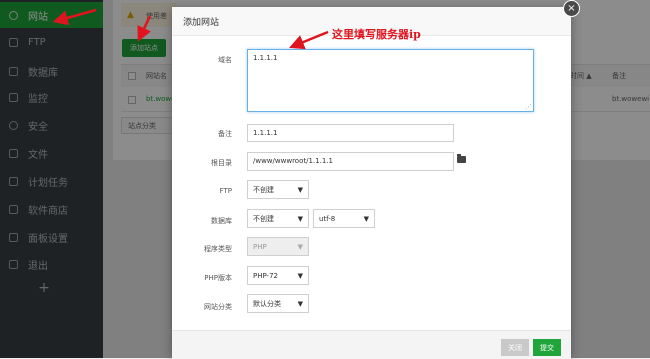 The height and width of the screenshot is (359, 650). Describe the element at coordinates (371, 344) in the screenshot. I see `dialog-footer: 关闭 提交` at that location.